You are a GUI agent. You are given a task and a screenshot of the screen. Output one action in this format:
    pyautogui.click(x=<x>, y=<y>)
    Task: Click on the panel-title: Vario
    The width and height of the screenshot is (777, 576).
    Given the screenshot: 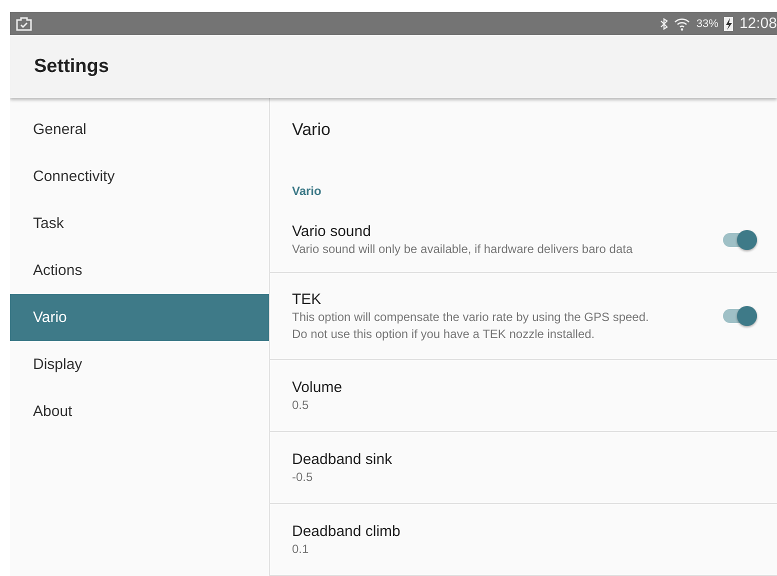 What is the action you would take?
    pyautogui.click(x=311, y=130)
    